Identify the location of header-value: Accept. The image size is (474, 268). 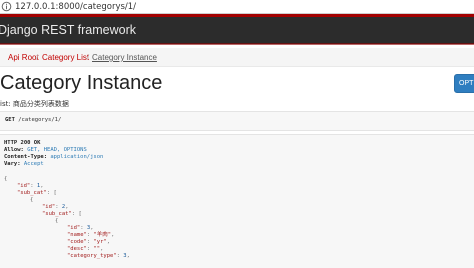
(33, 164).